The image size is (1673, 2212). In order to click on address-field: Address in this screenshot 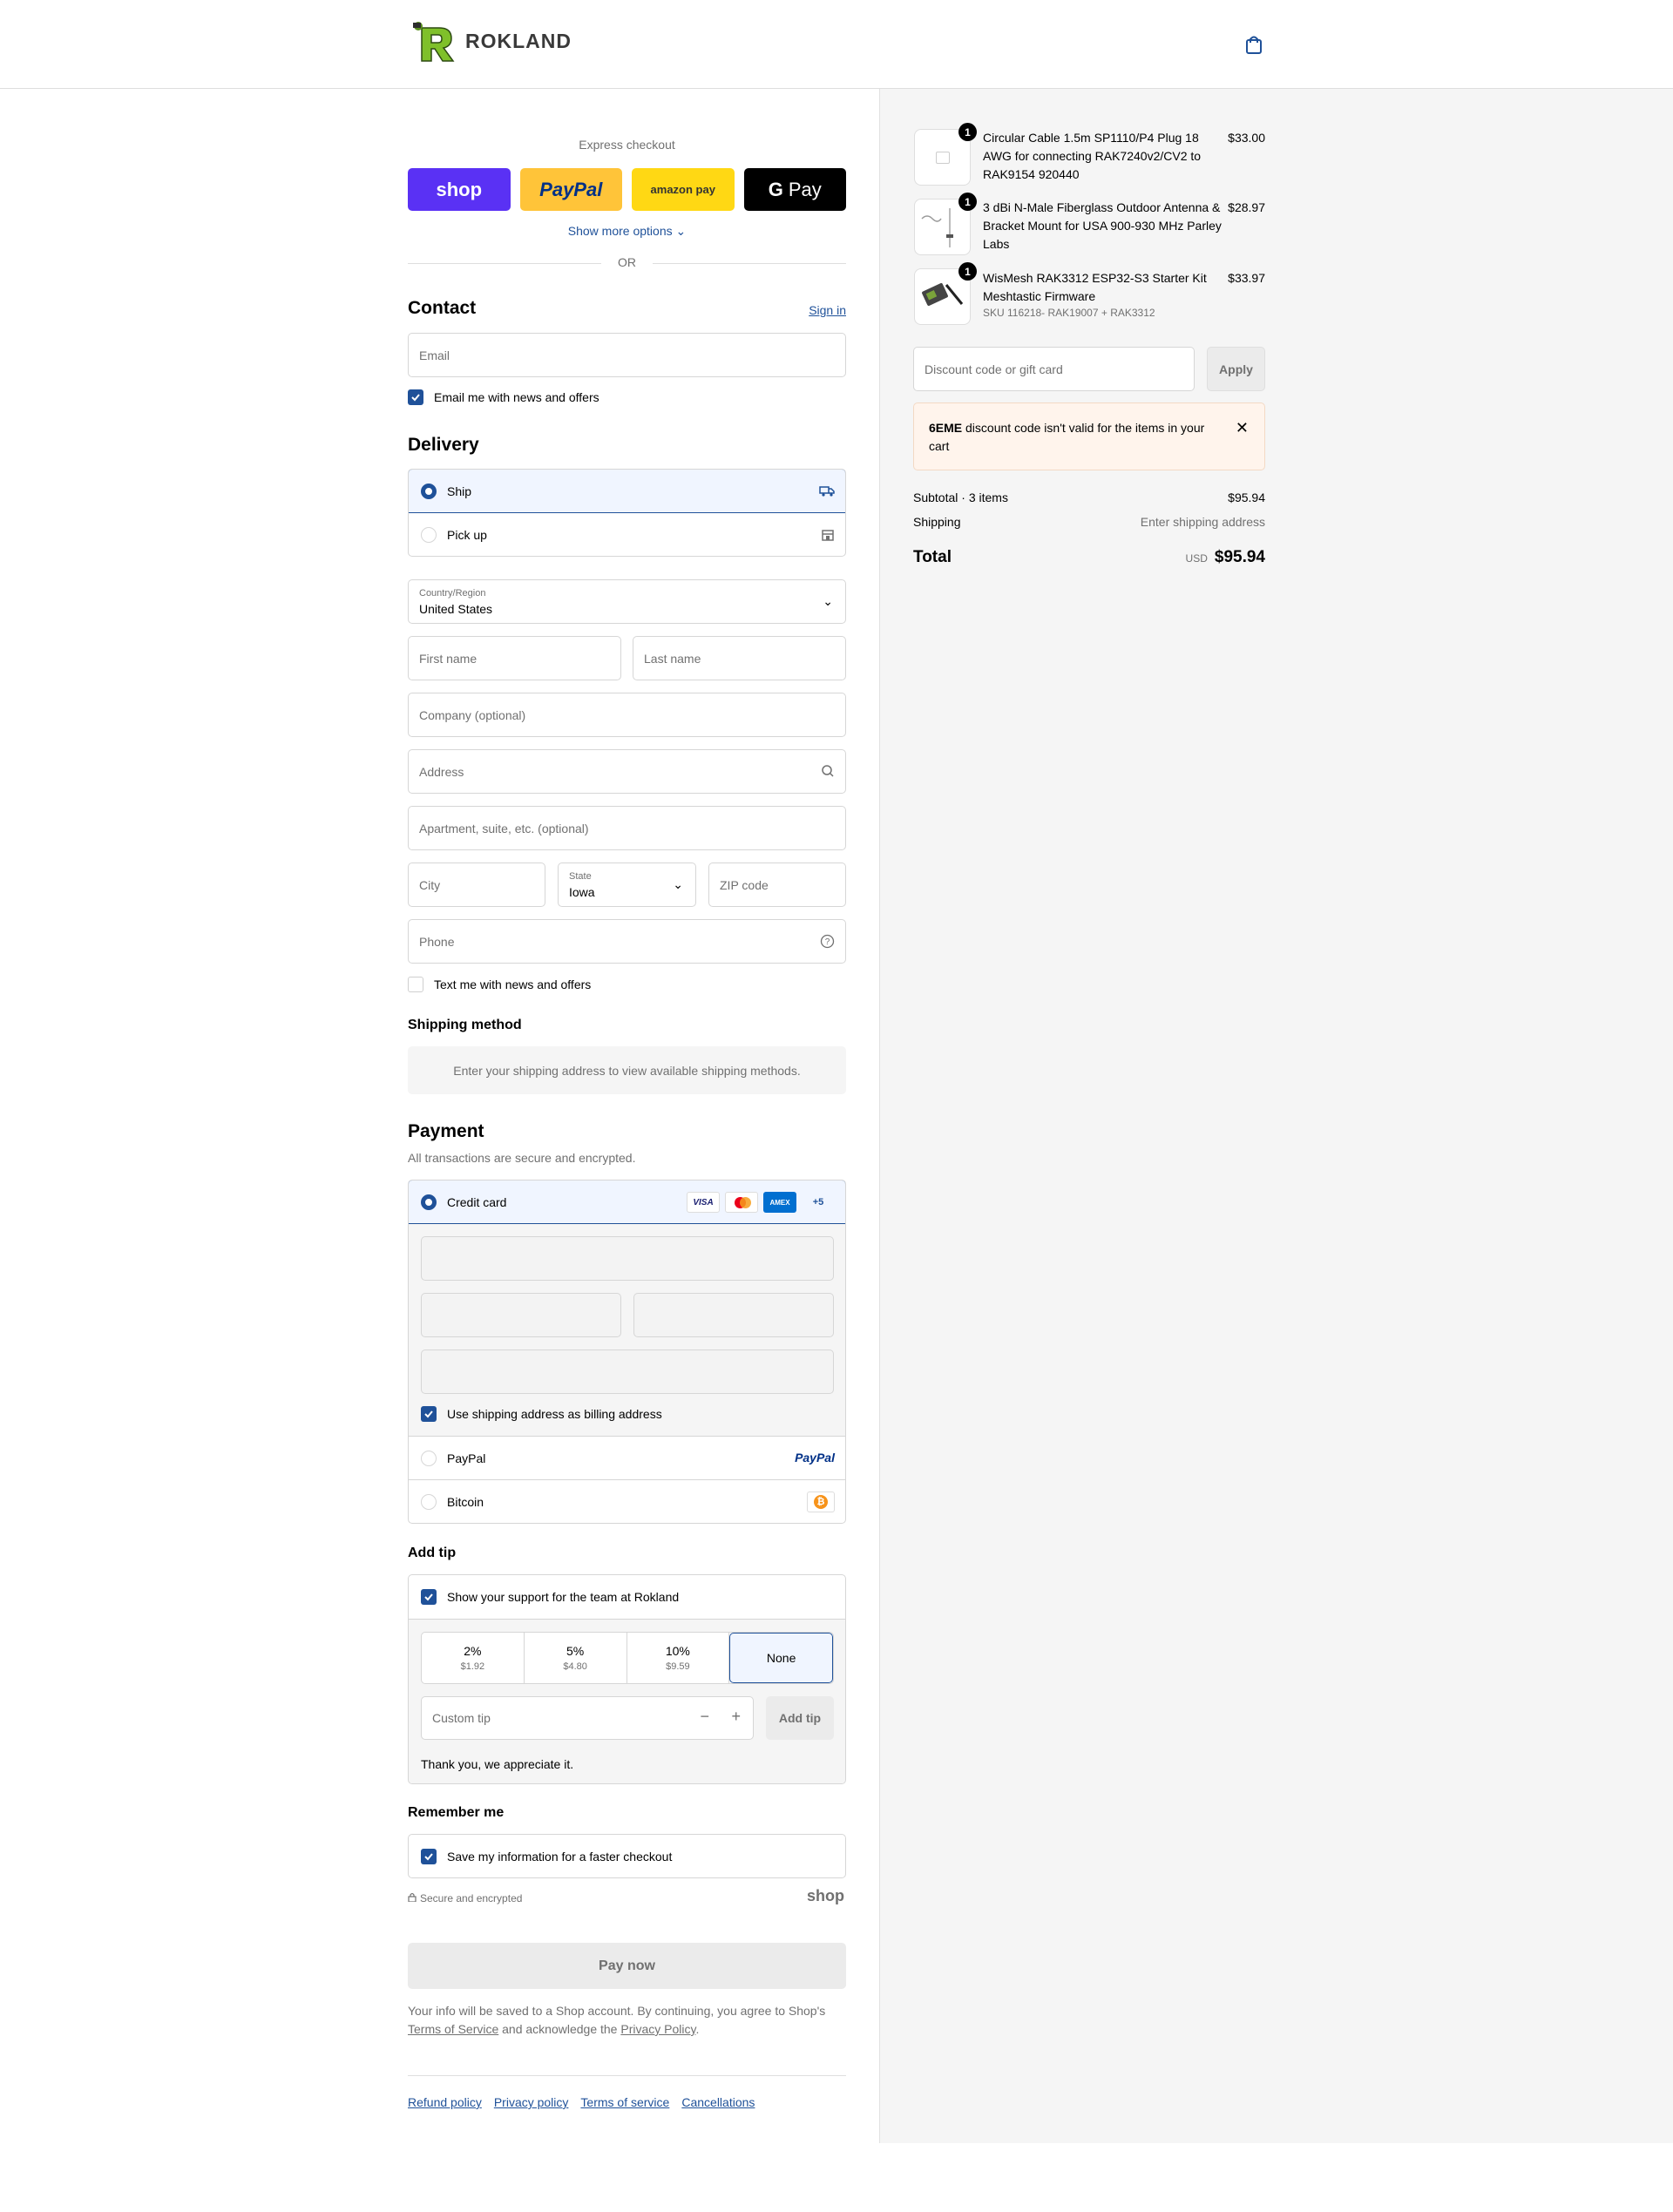, I will do `click(627, 771)`.